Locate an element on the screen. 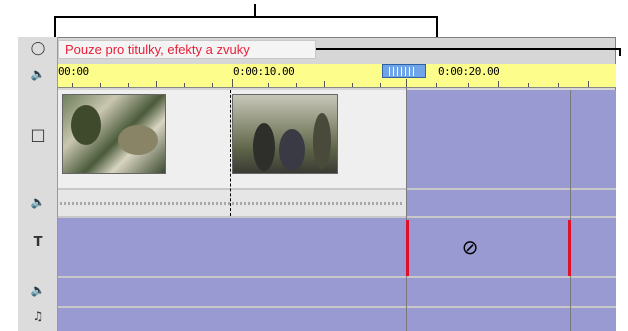 This screenshot has height=331, width=628. annotation-bracket-left is located at coordinates (55, 27).